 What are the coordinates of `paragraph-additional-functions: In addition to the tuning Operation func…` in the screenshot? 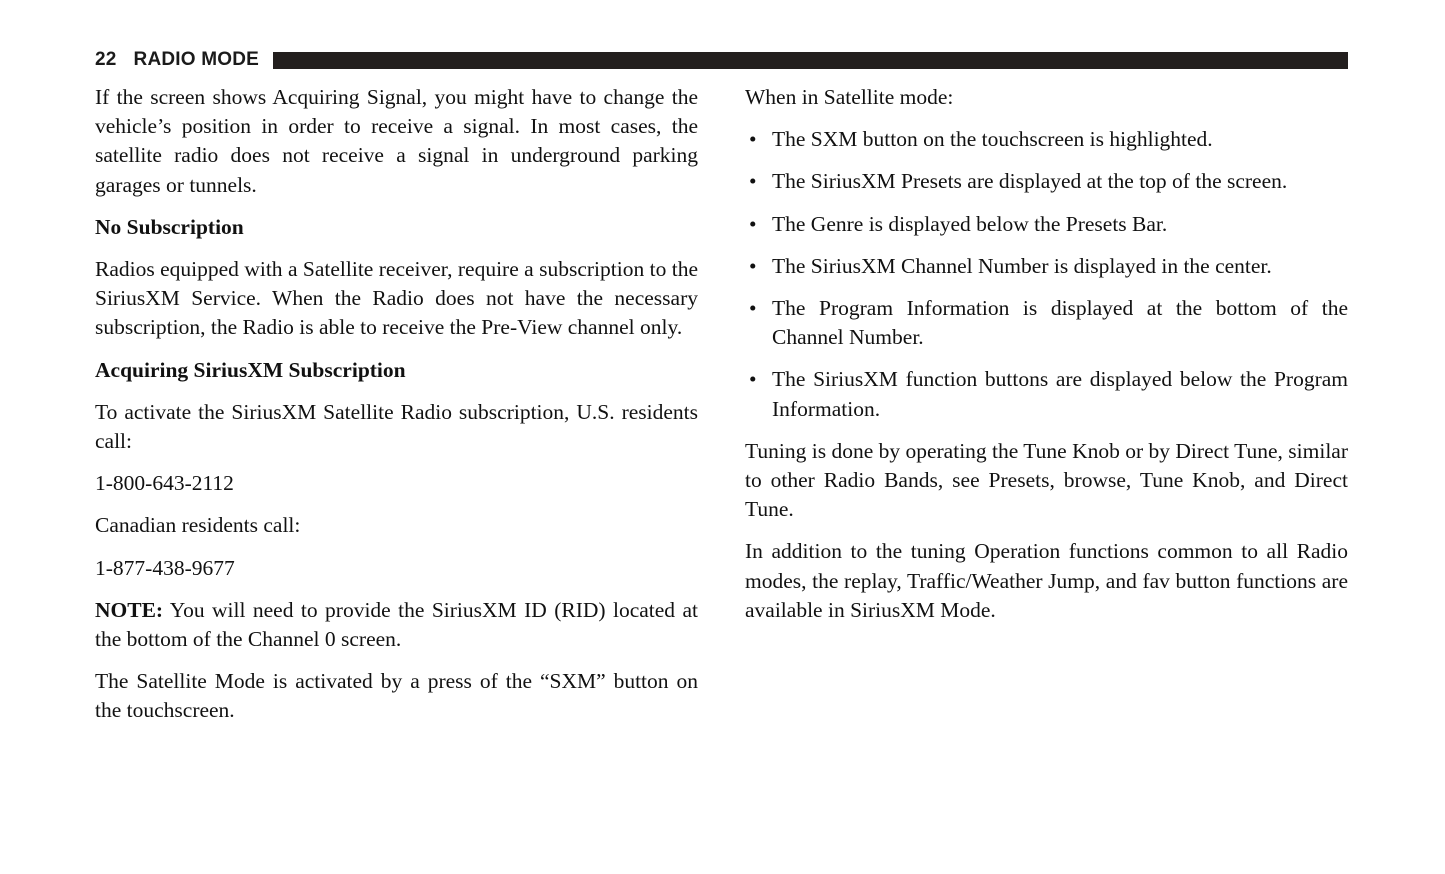 It's located at (1046, 580).